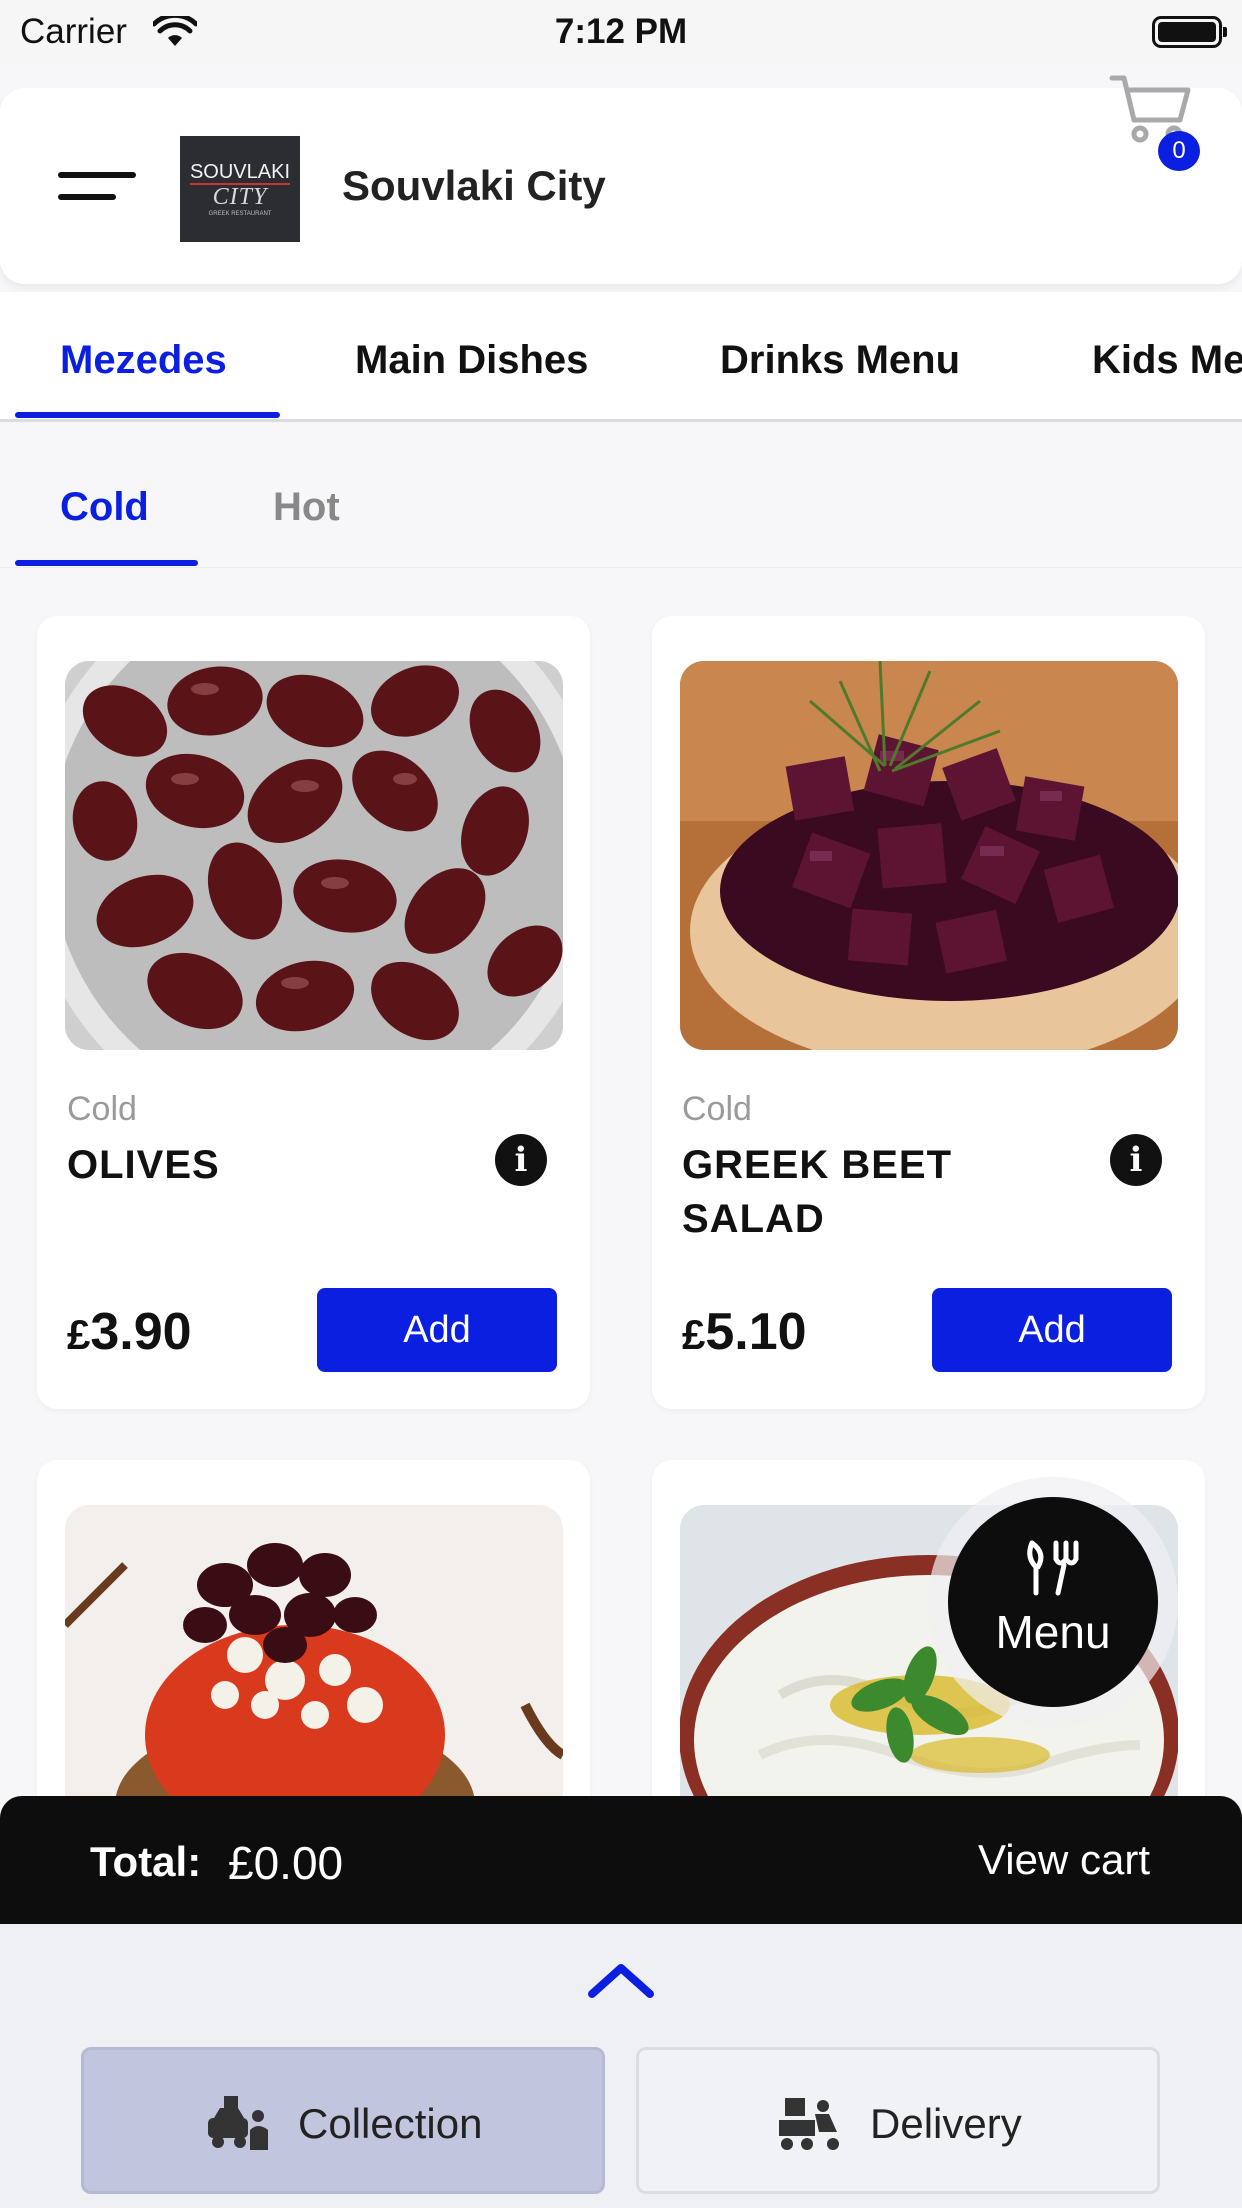 The image size is (1242, 2208). Describe the element at coordinates (240, 173) in the screenshot. I see `logo-text-top: SOUVLAKI` at that location.